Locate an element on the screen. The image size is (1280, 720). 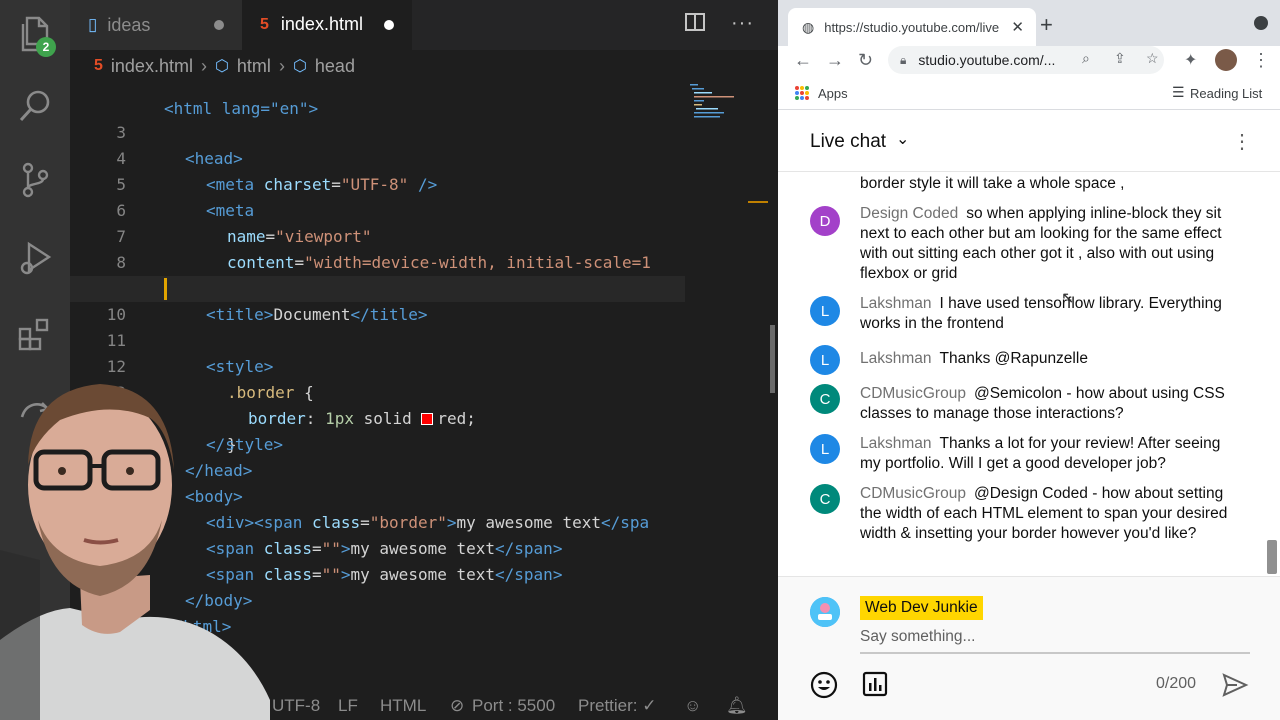
tab-index-html: 5 index.html is located at coordinates (327, 25).